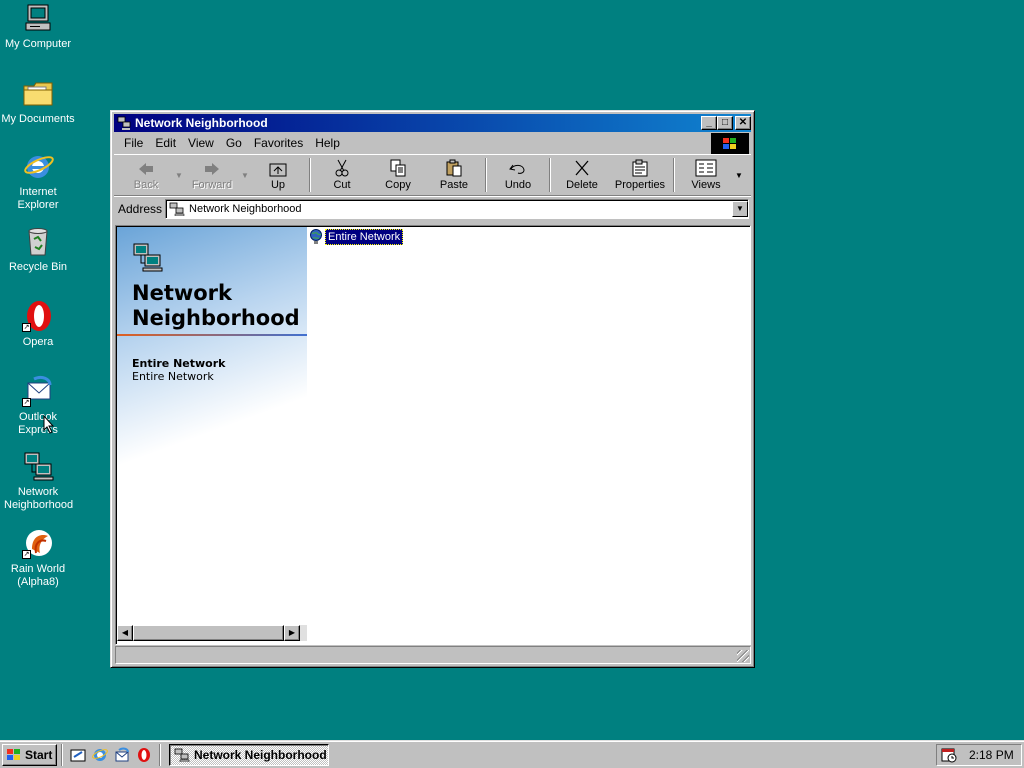  Describe the element at coordinates (582, 185) in the screenshot. I see `delete-label: Delete` at that location.